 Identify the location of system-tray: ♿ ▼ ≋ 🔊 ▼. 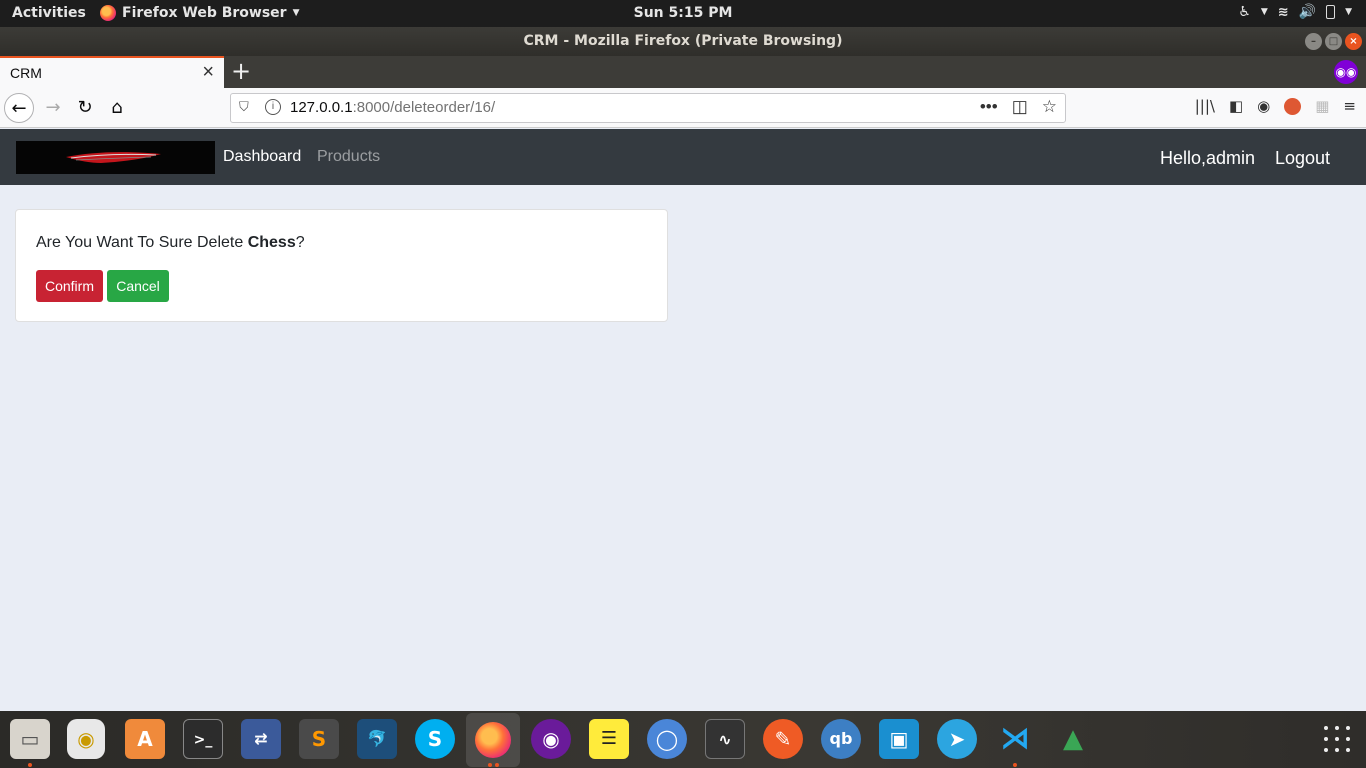
(1295, 12).